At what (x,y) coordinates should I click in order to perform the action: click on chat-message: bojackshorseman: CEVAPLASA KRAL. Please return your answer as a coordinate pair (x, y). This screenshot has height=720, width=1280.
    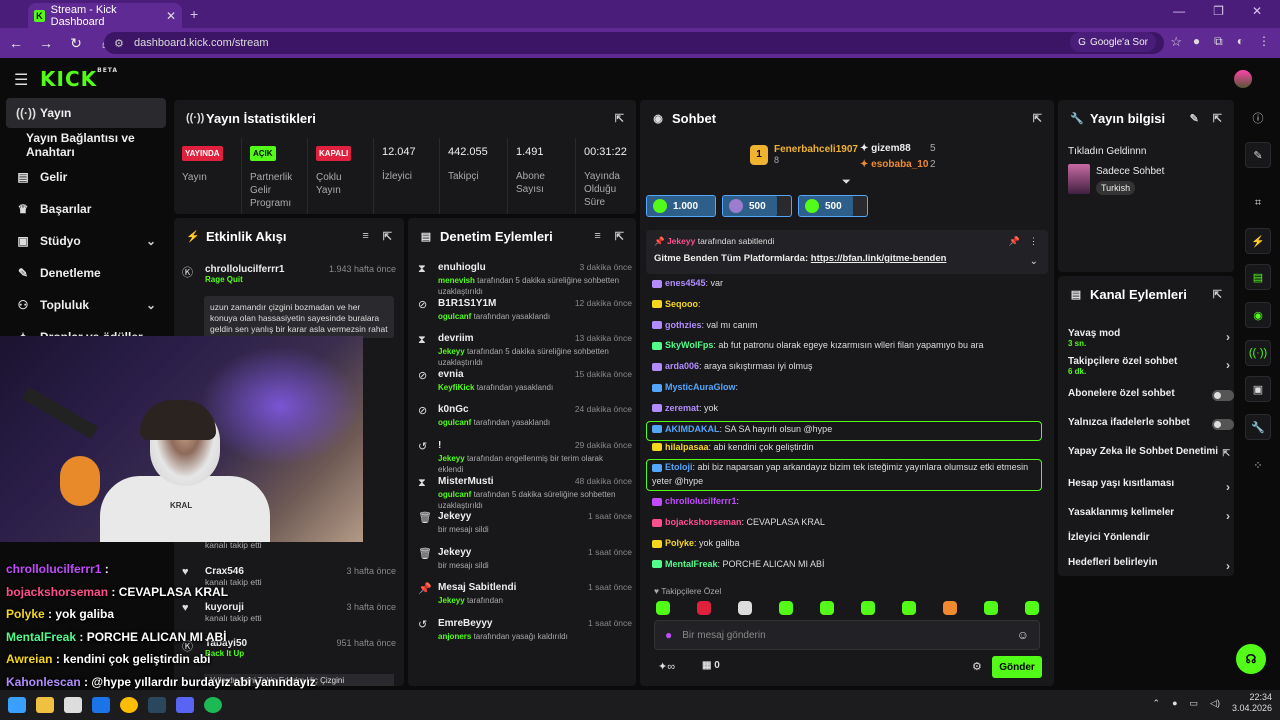
    Looking at the image, I should click on (738, 522).